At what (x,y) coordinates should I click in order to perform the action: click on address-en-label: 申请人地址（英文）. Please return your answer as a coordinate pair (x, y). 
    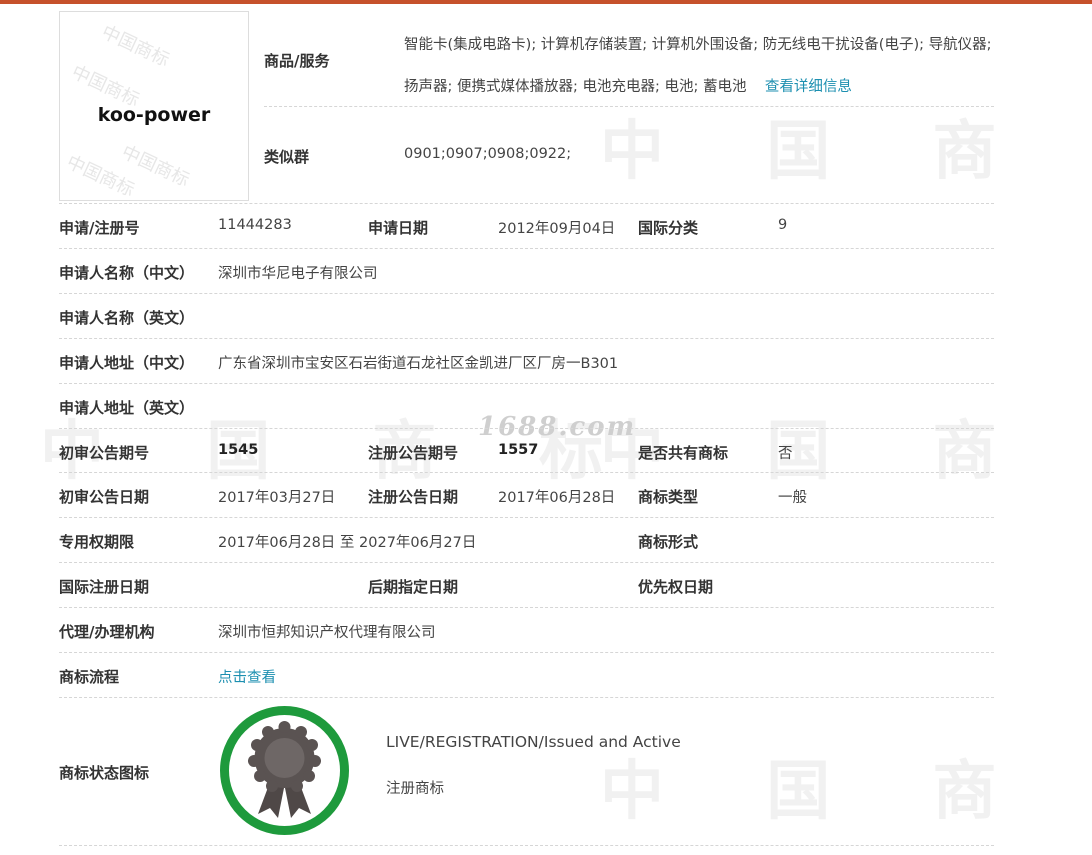
    Looking at the image, I should click on (127, 408).